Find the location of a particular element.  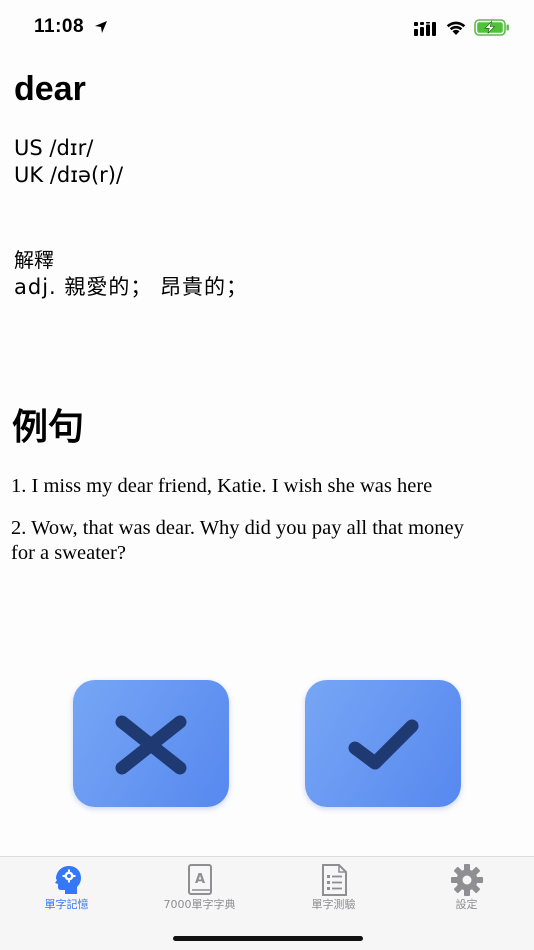

tab-quiz: 單字測驗 is located at coordinates (333, 887).